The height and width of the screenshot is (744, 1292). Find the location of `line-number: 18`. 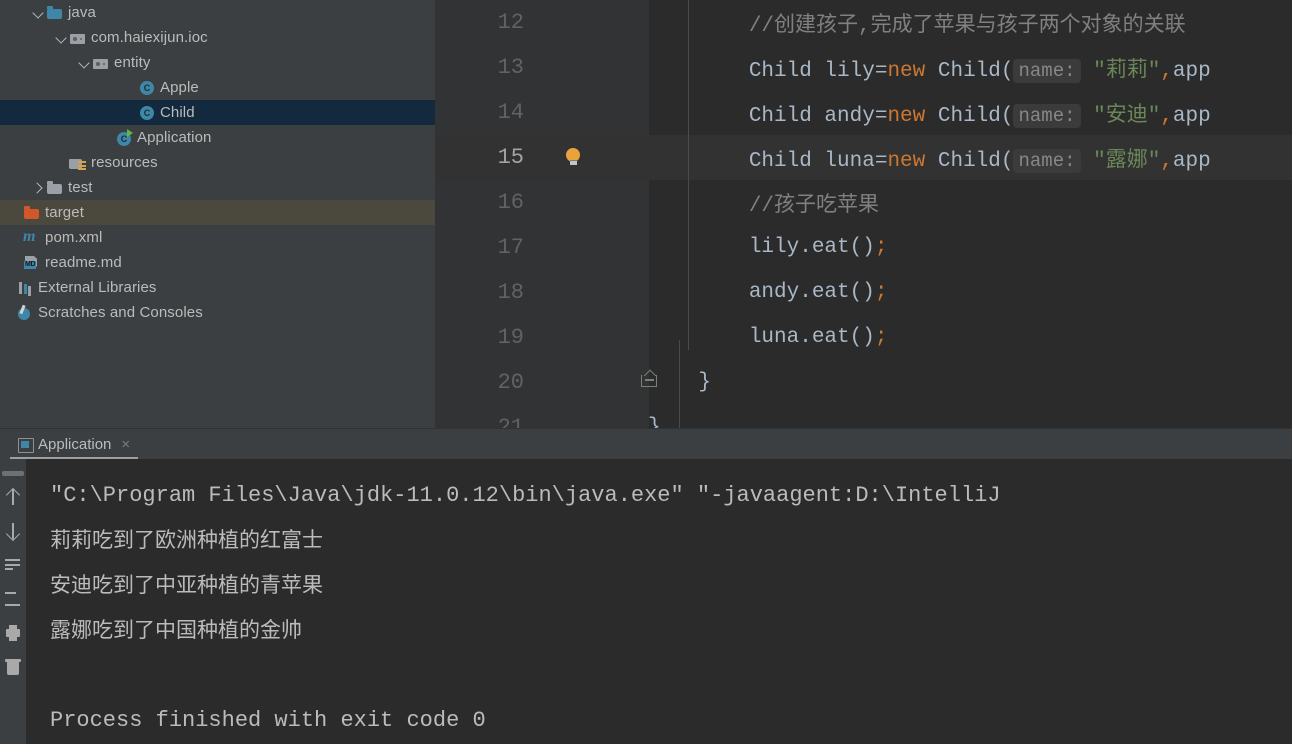

line-number: 18 is located at coordinates (510, 292).